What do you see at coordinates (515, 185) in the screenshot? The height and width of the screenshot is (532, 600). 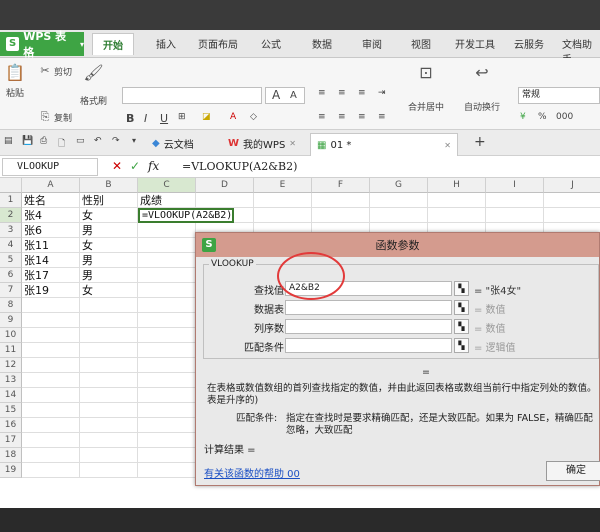 I see `column-header-i: I` at bounding box center [515, 185].